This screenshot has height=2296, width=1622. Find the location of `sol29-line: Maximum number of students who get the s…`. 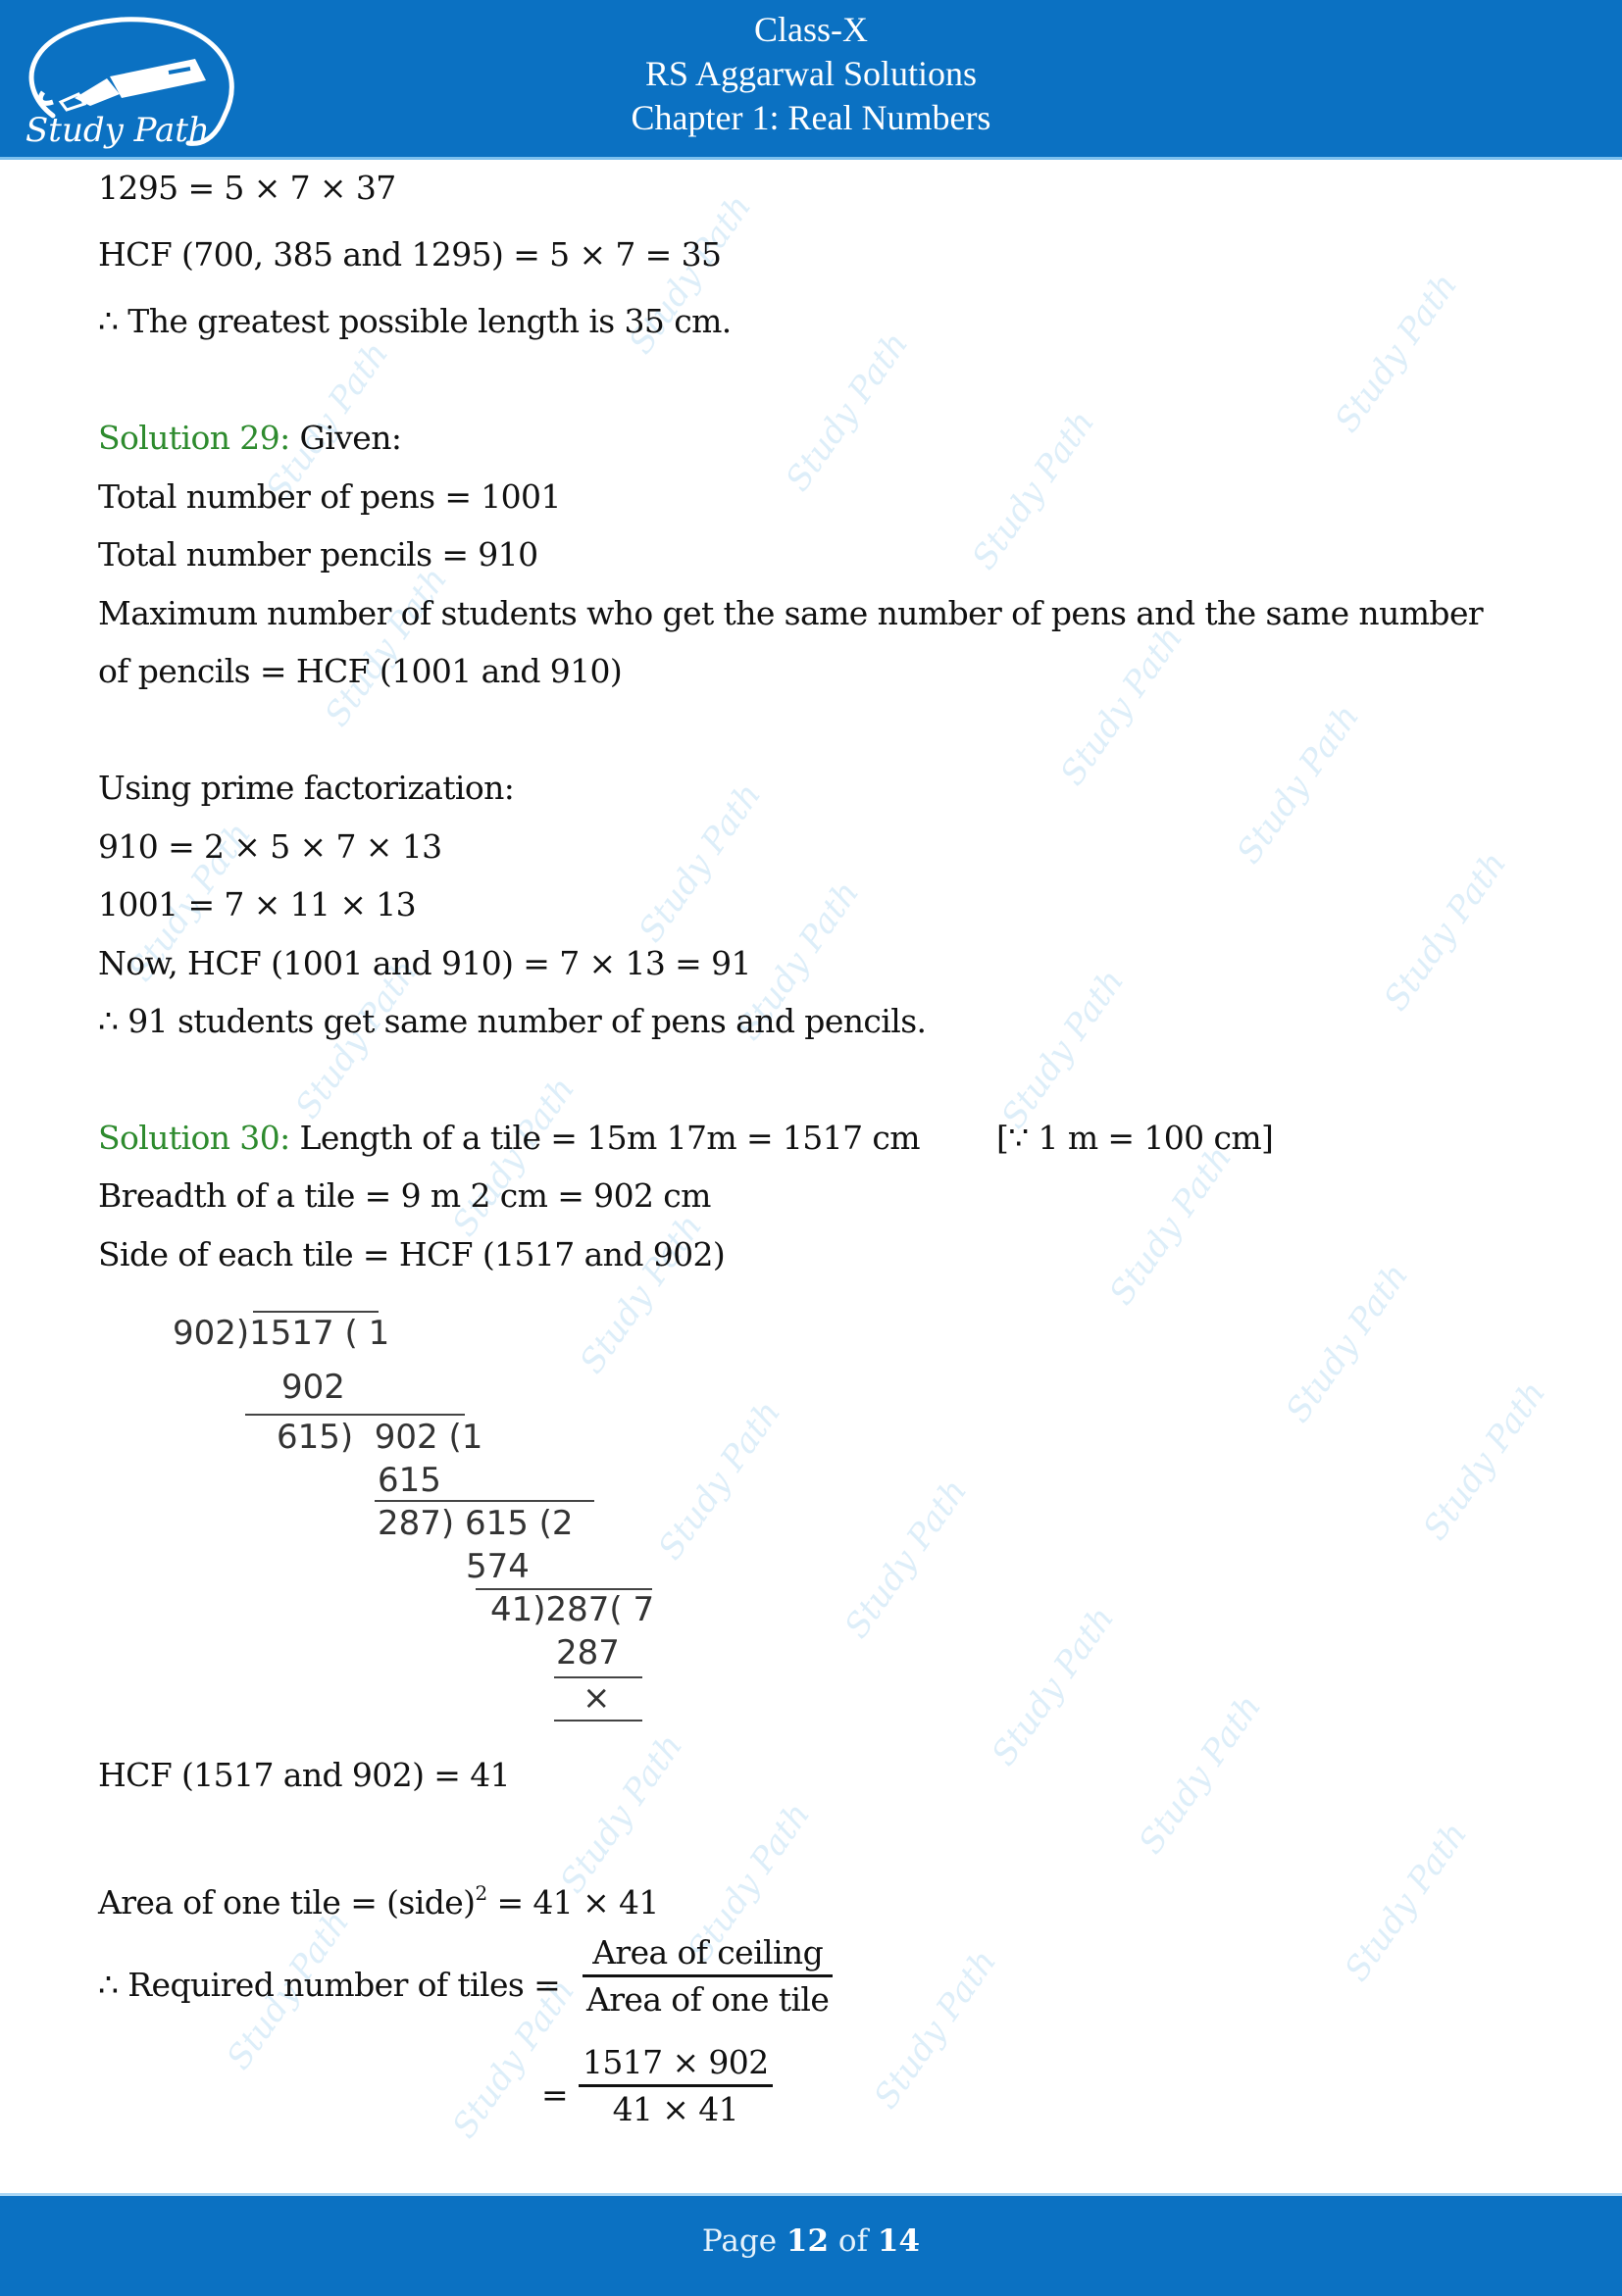

sol29-line: Maximum number of students who get the s… is located at coordinates (791, 613).